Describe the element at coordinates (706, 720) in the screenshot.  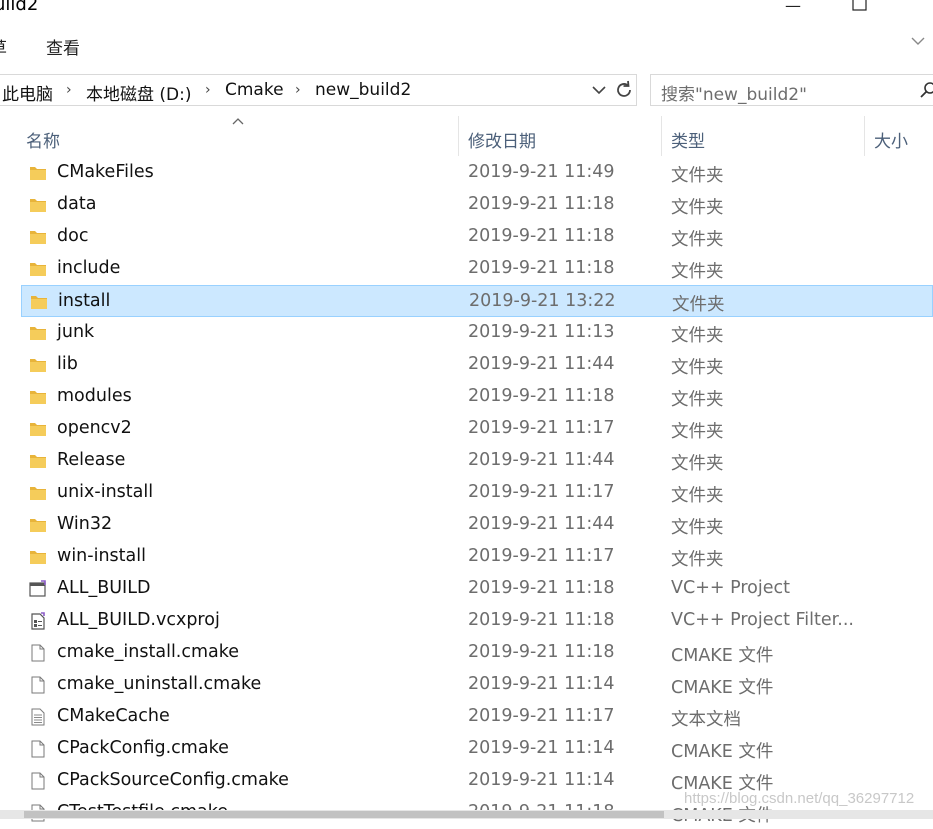
I see `file-type: 文本文档` at that location.